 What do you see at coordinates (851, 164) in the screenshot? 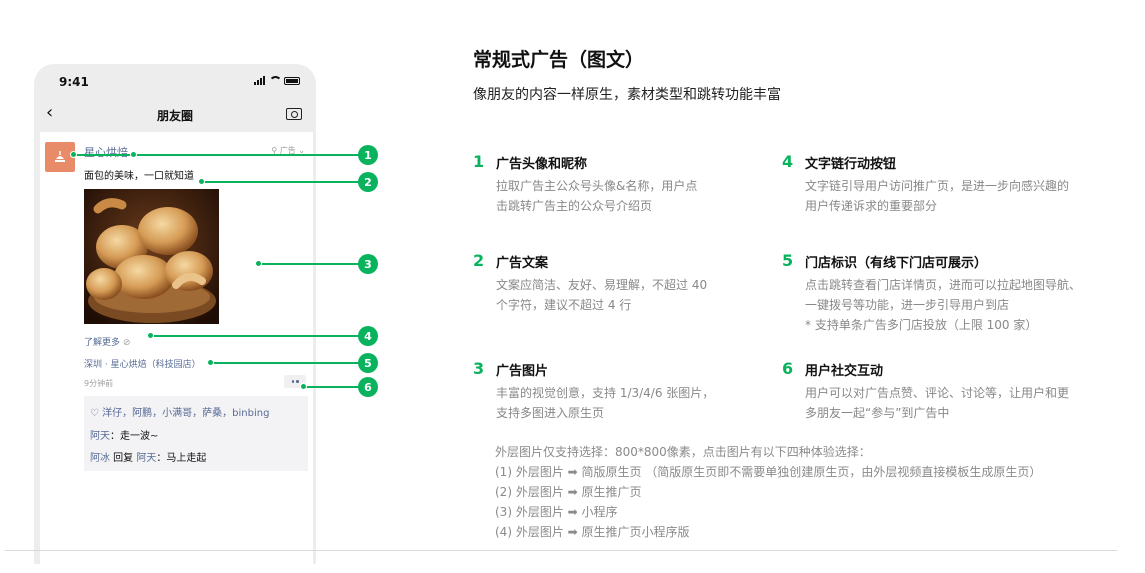
I see `feature-title: 文字链行动按钮` at bounding box center [851, 164].